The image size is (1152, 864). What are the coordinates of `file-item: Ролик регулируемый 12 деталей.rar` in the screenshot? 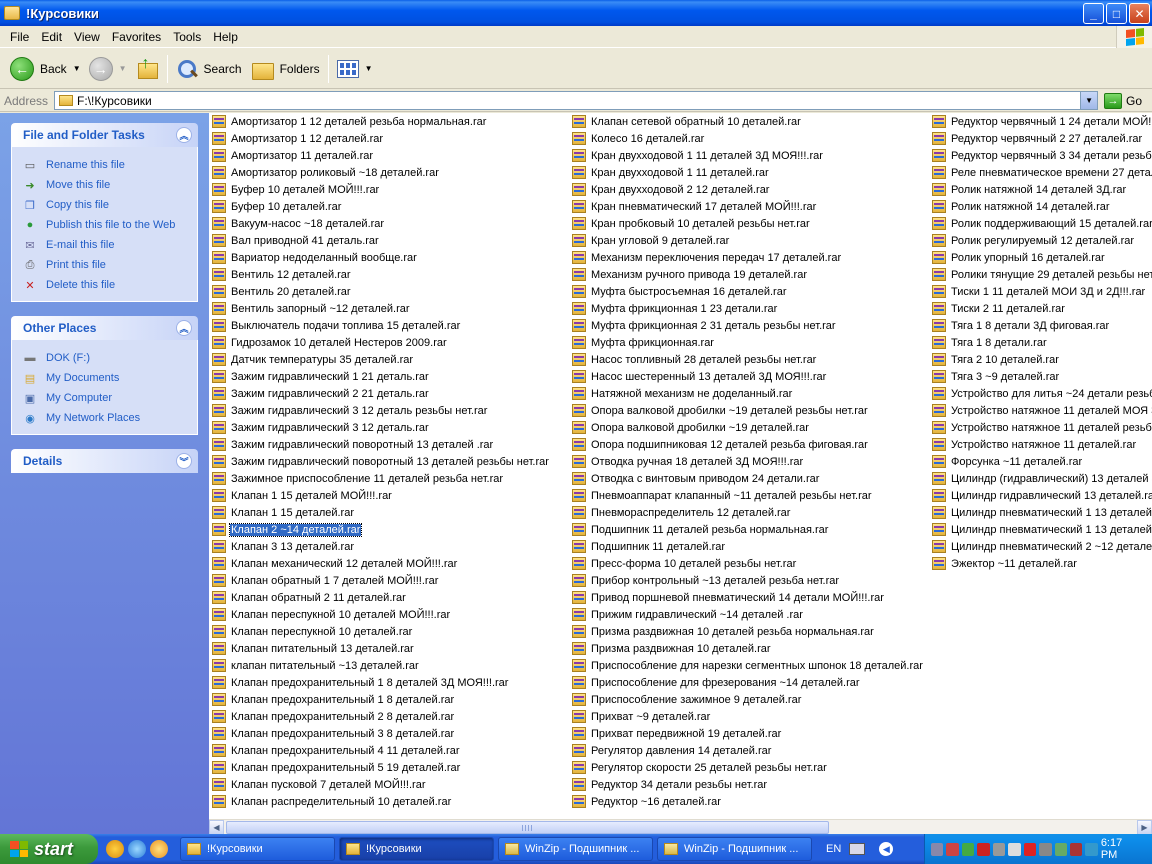 It's located at (1033, 240).